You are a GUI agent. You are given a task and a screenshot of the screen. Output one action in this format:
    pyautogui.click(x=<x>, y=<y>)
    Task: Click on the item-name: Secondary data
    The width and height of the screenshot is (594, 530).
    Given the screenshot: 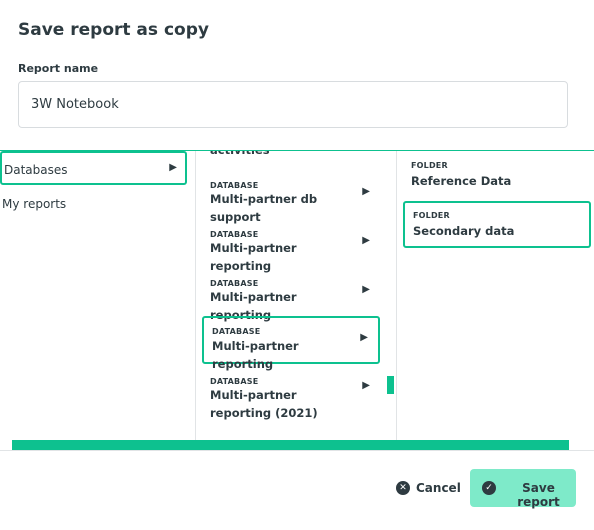 What is the action you would take?
    pyautogui.click(x=464, y=231)
    